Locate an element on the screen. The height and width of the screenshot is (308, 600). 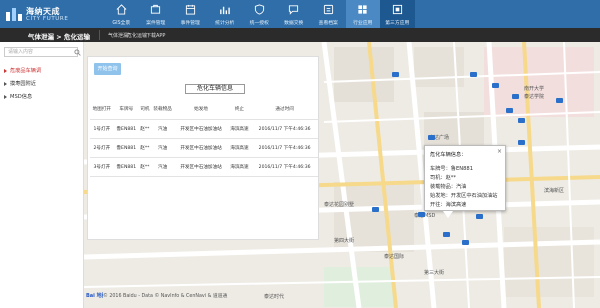
search-input: 请输入内容 is located at coordinates (42, 52).